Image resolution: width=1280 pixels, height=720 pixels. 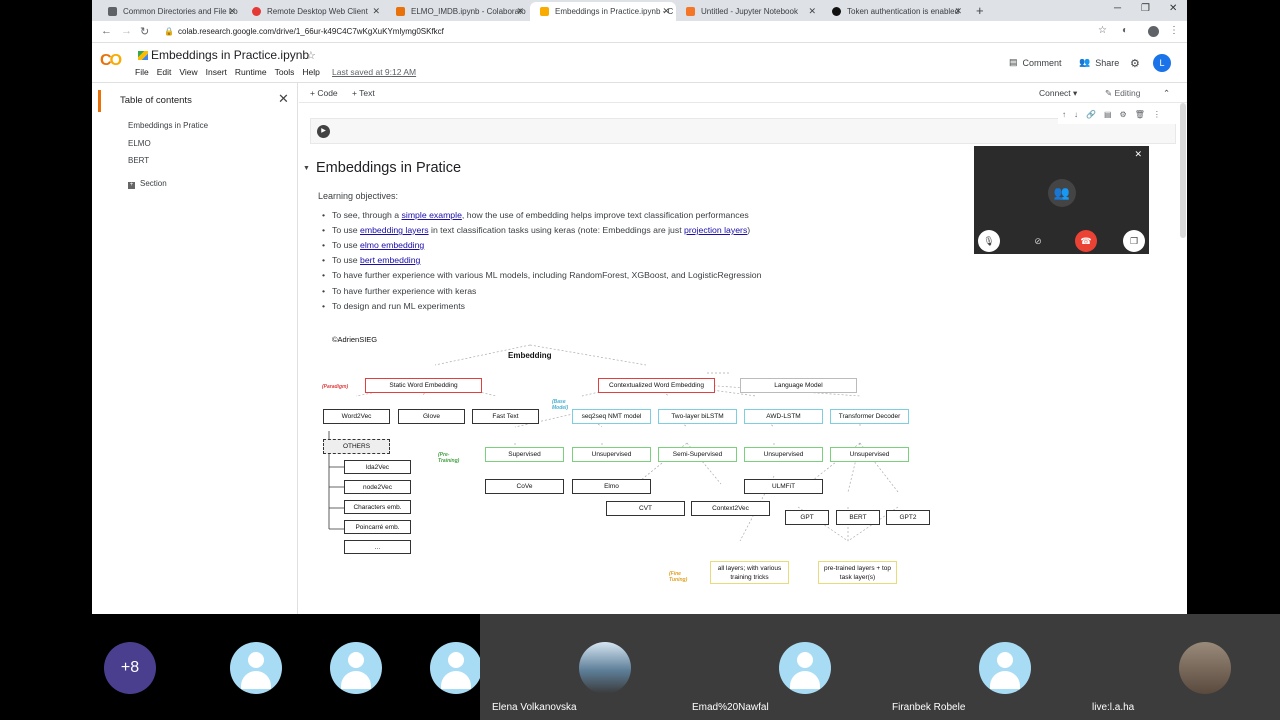 What do you see at coordinates (106, 31) in the screenshot?
I see `back-button: ←` at bounding box center [106, 31].